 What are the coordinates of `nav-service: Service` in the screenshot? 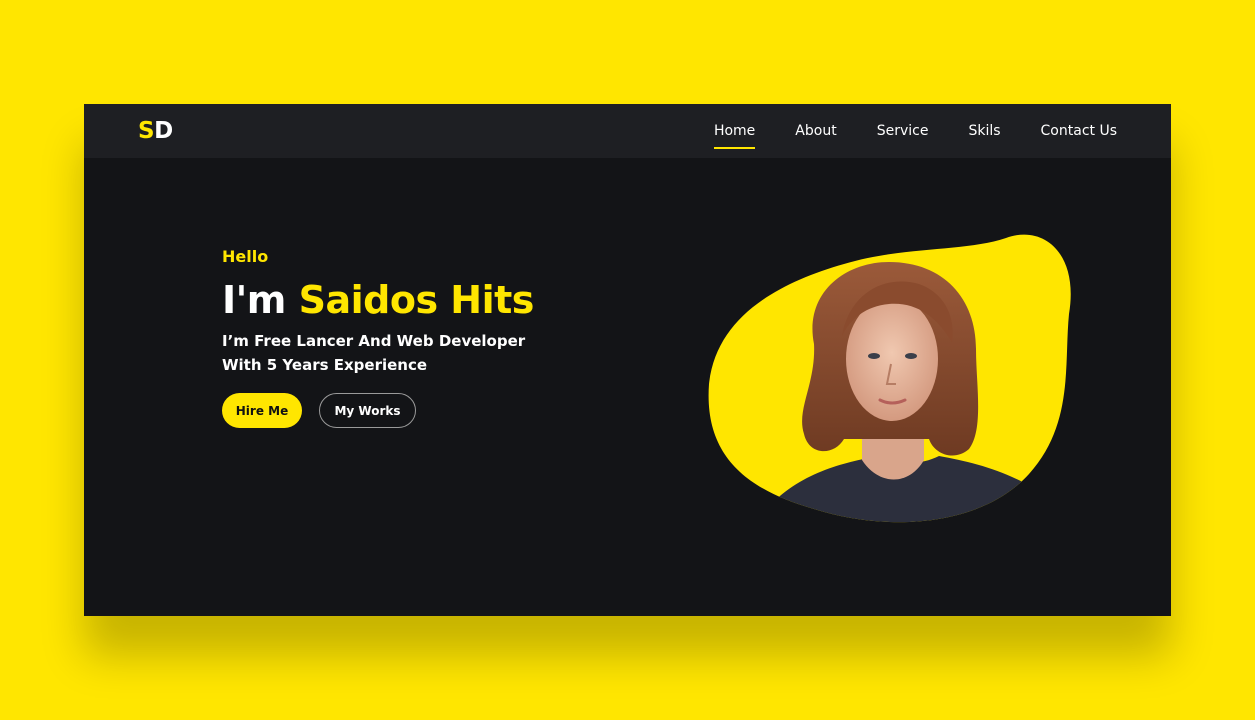 It's located at (903, 131).